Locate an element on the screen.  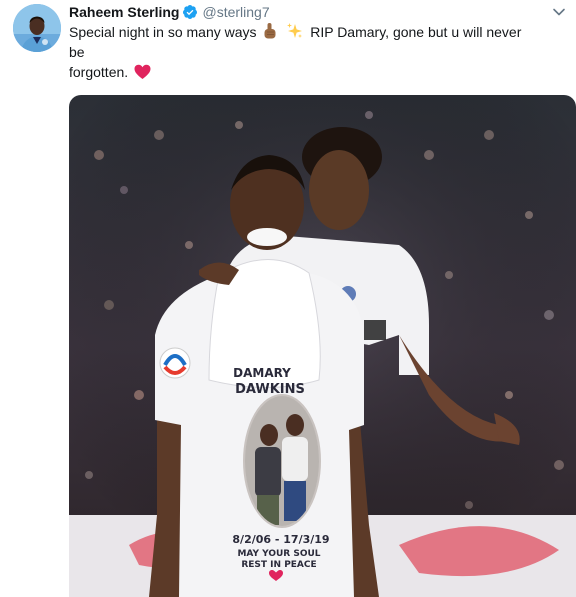
avatar is located at coordinates (37, 28).